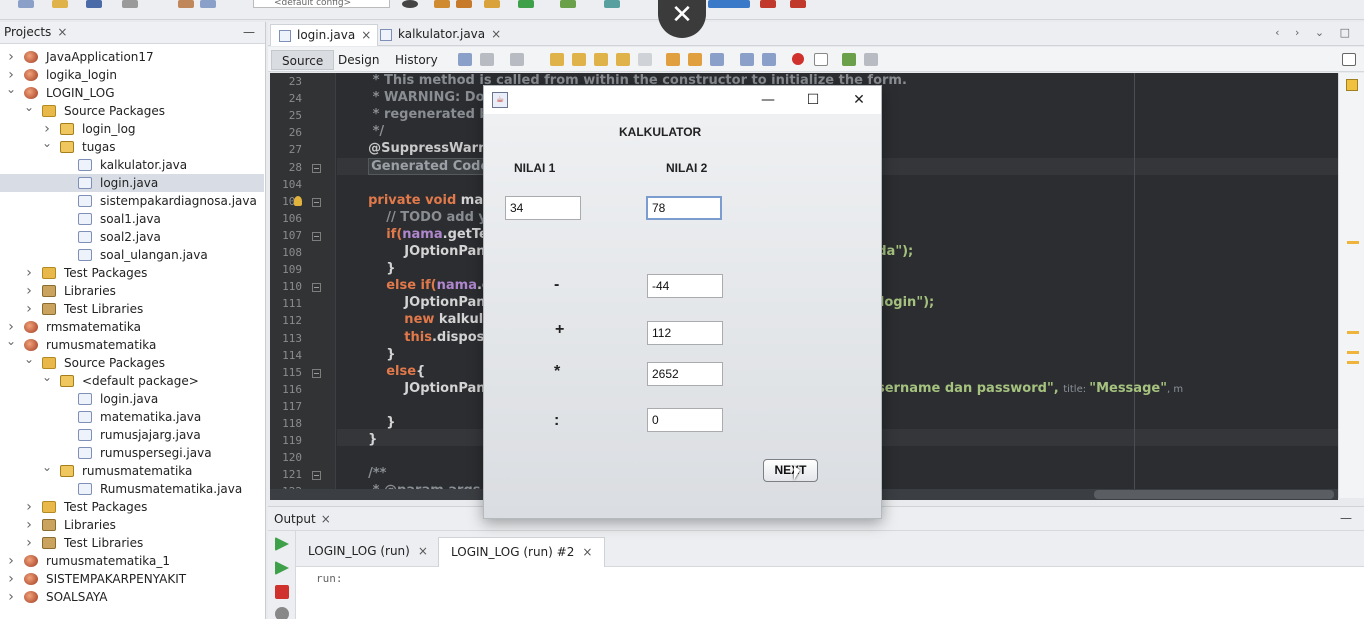  What do you see at coordinates (132, 92) in the screenshot?
I see `tree-item: ⌄ LOGIN_LOG` at bounding box center [132, 92].